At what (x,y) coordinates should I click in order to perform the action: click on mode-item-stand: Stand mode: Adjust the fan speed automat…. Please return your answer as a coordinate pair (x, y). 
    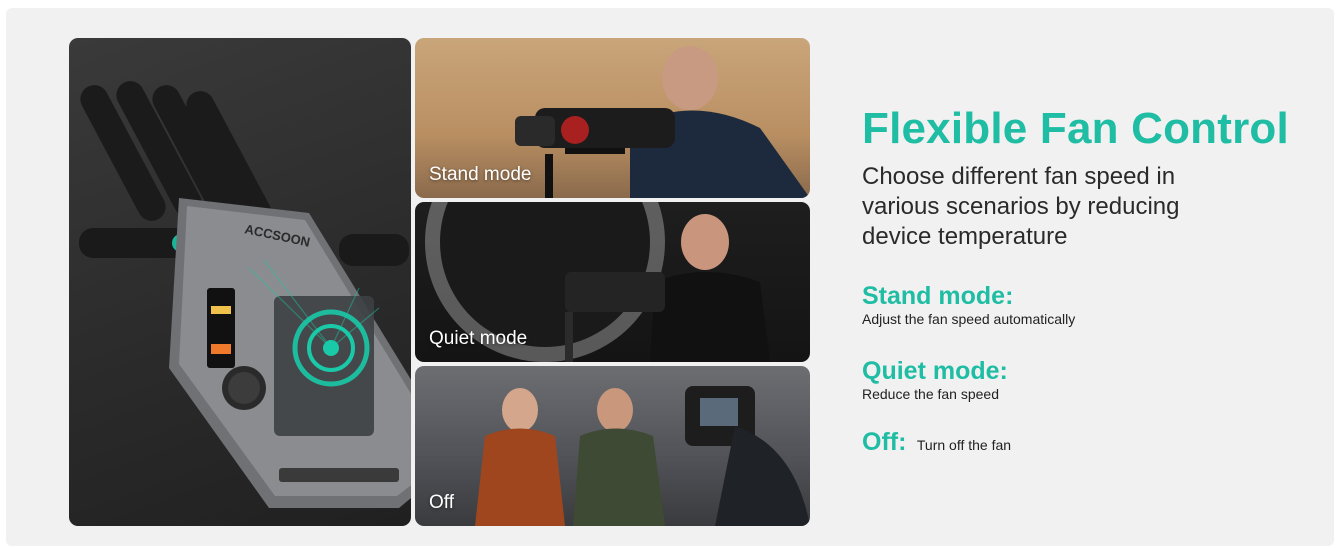
    Looking at the image, I should click on (968, 305).